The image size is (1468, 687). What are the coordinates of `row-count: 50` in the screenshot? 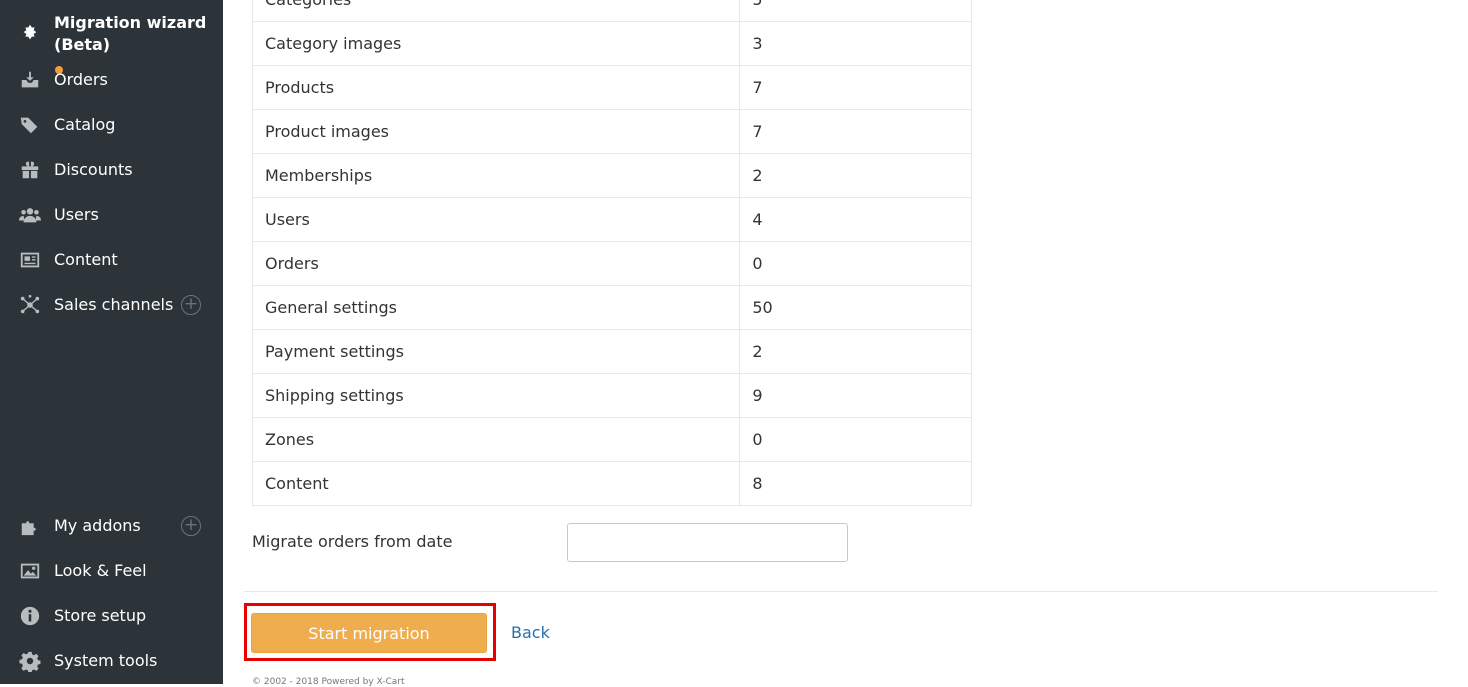 It's located at (855, 307).